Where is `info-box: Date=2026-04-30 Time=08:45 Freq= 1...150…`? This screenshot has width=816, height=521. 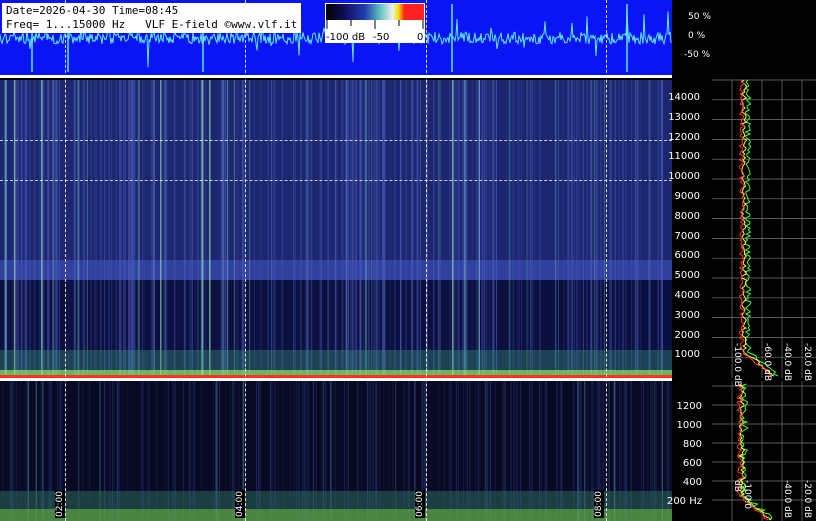 info-box: Date=2026-04-30 Time=08:45 Freq= 1...150… is located at coordinates (152, 18).